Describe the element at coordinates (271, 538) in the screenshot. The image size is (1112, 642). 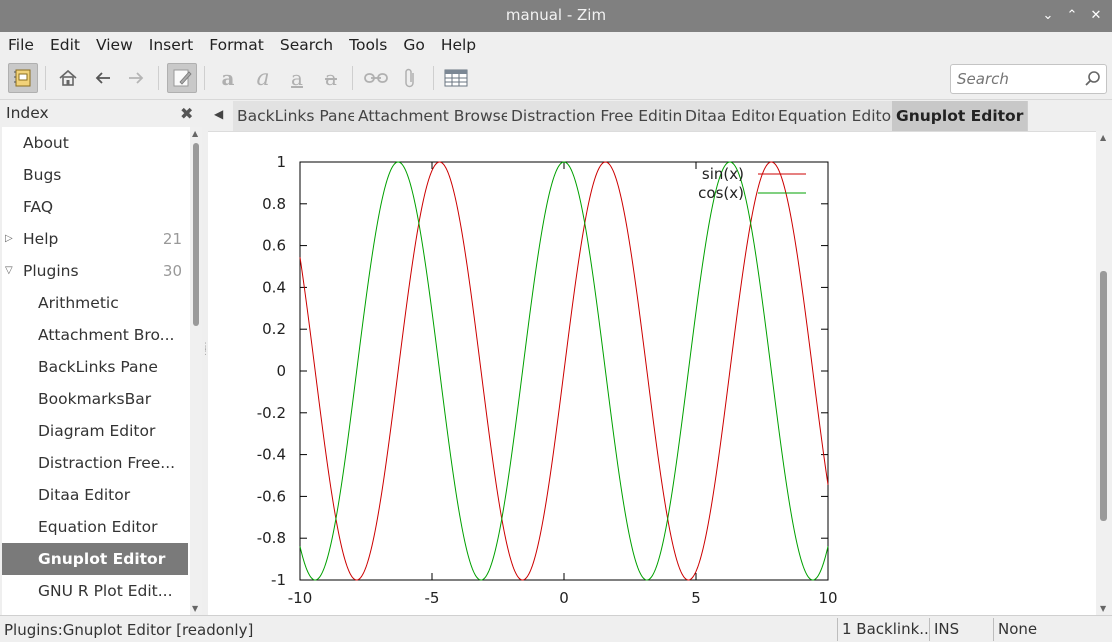
I see `y-tick-label: -0.8` at that location.